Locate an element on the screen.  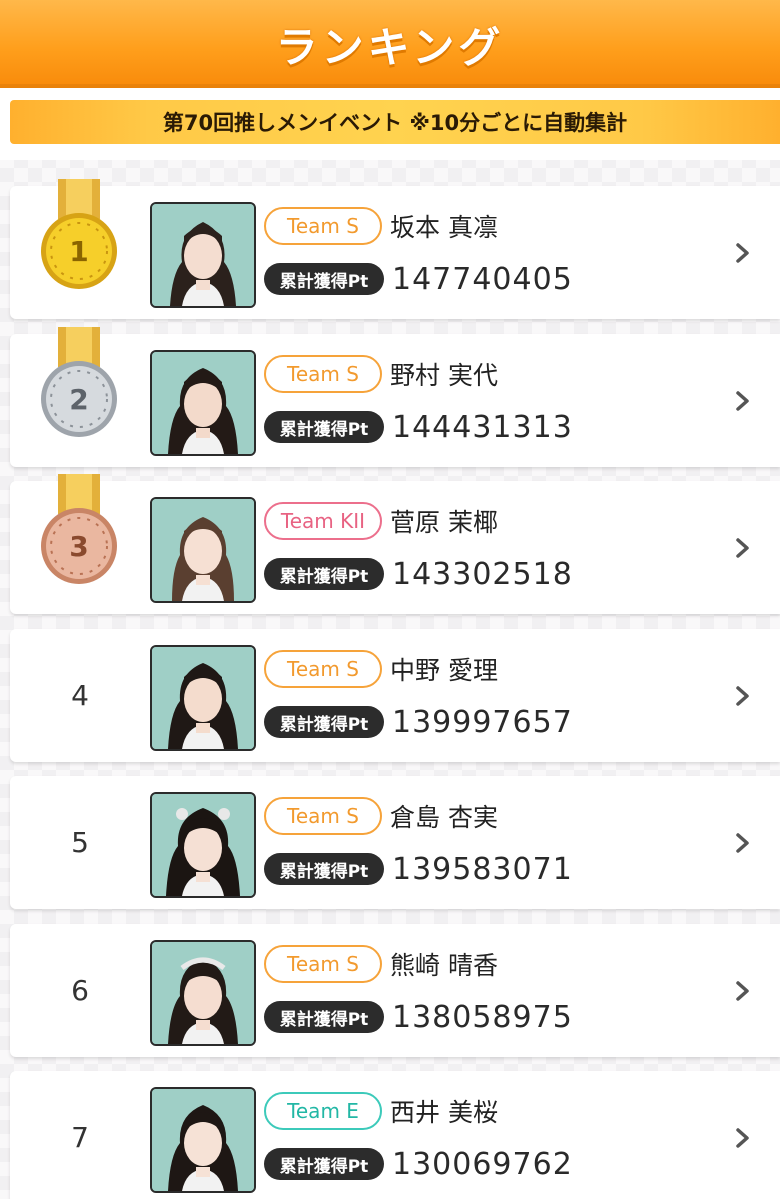
event-banner-area: 第70回推しメンイベント ※10分ごとに自動集計 is located at coordinates (390, 124).